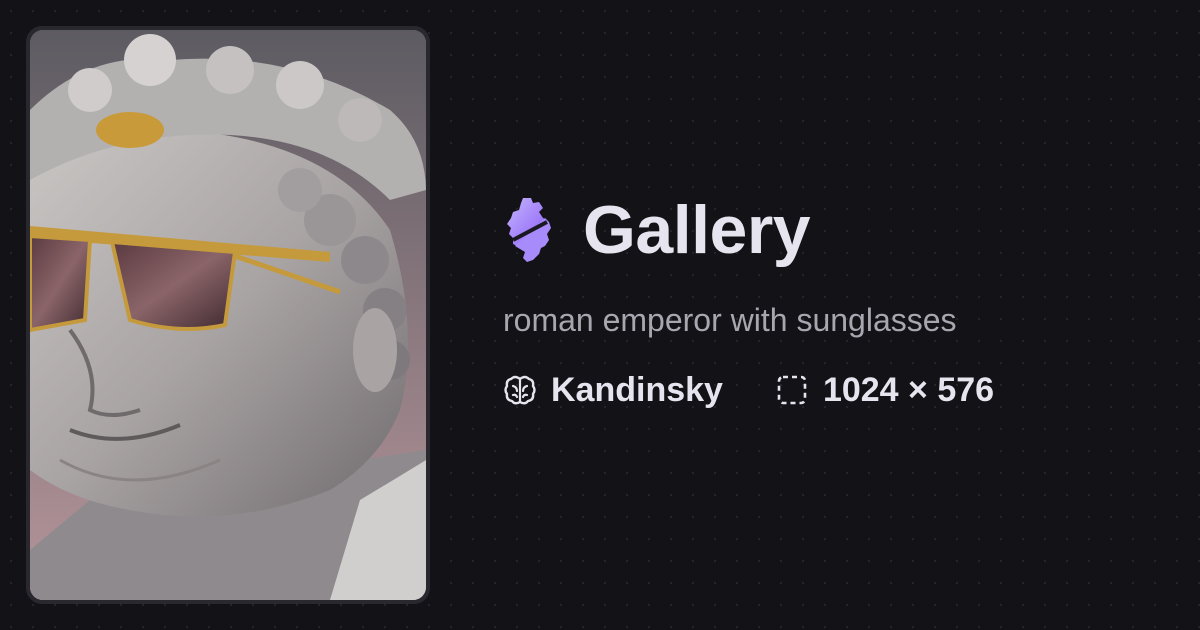 The height and width of the screenshot is (630, 1200). What do you see at coordinates (529, 230) in the screenshot?
I see `gear-s-logo-icon` at bounding box center [529, 230].